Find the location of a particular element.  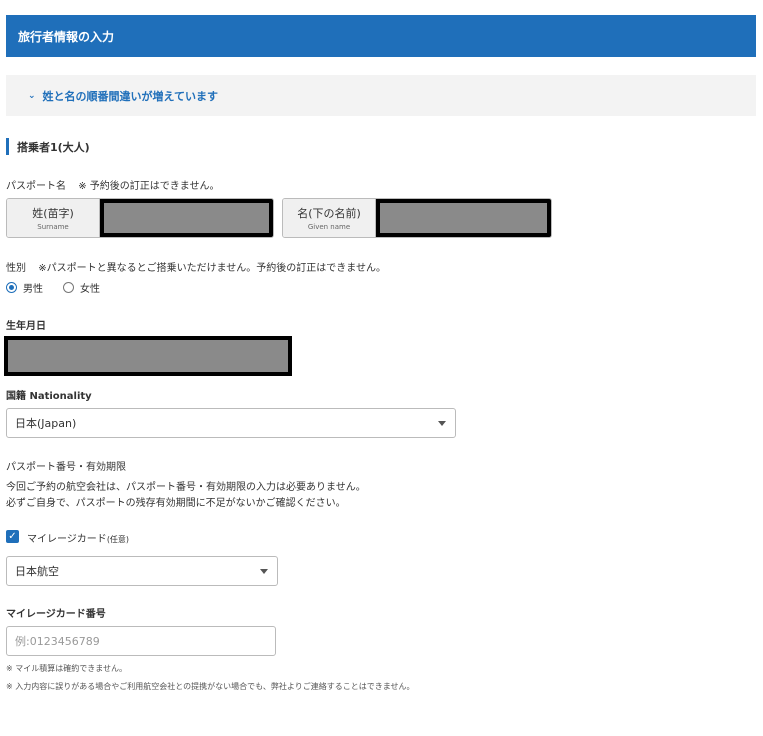

mileage-card-checkbox-label: マイレージカード(任意) is located at coordinates (78, 537).